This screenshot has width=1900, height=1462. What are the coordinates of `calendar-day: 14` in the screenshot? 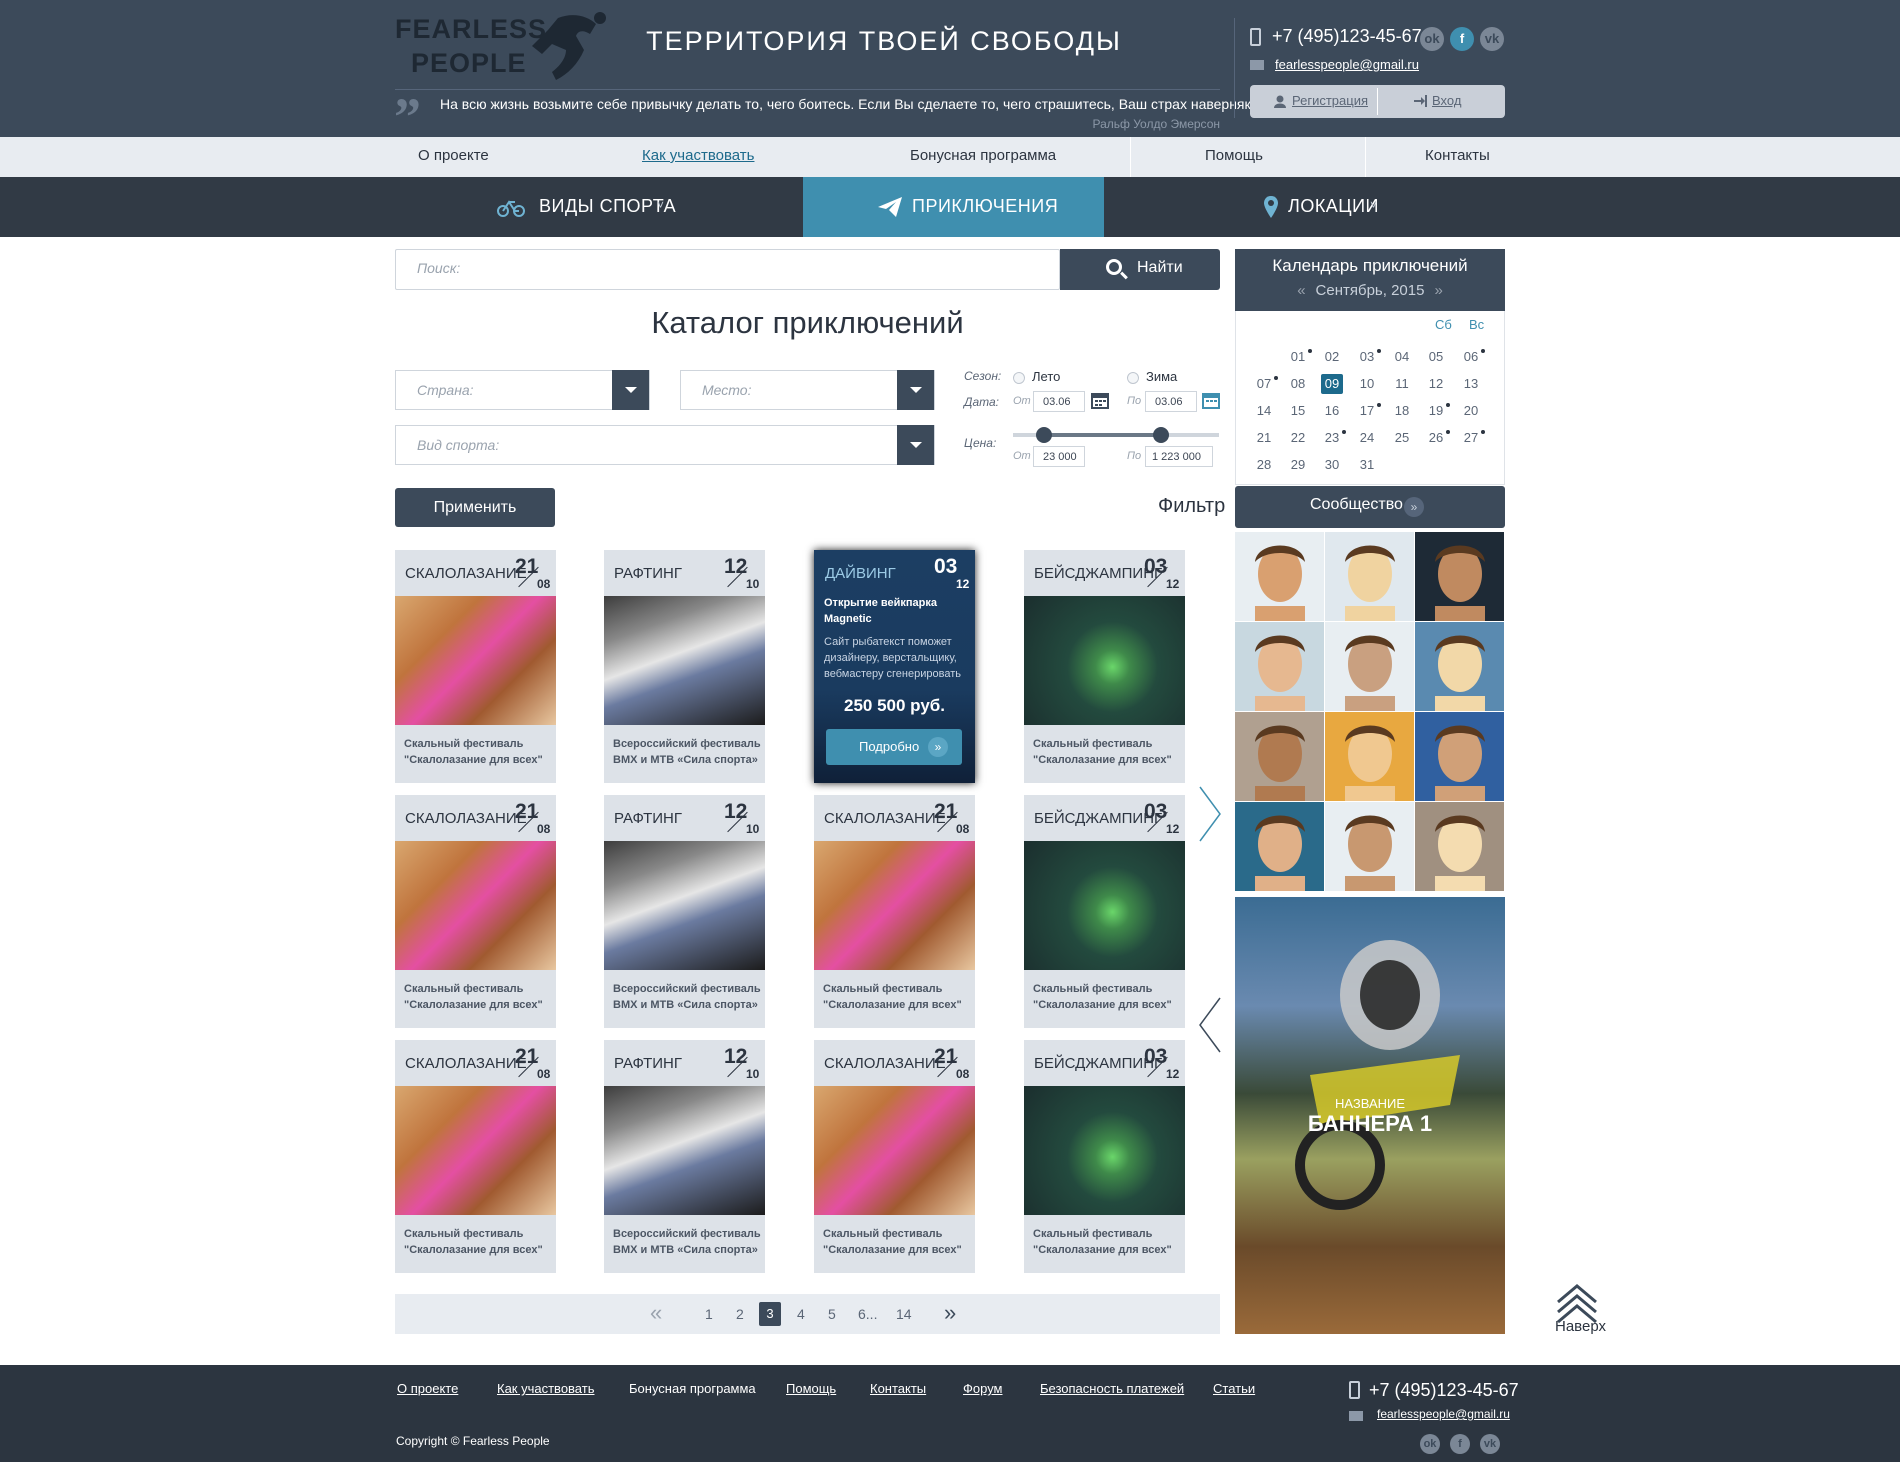 It's located at (1264, 411).